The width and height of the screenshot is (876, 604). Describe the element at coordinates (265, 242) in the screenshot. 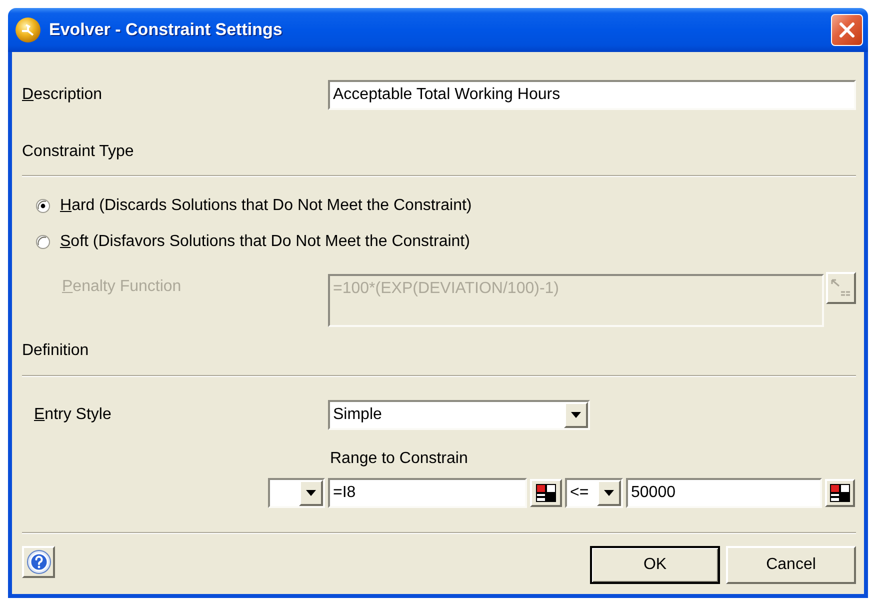

I see `option-label: Soft (Disfavors Solutions that Do Not Meet the Constraint)` at that location.